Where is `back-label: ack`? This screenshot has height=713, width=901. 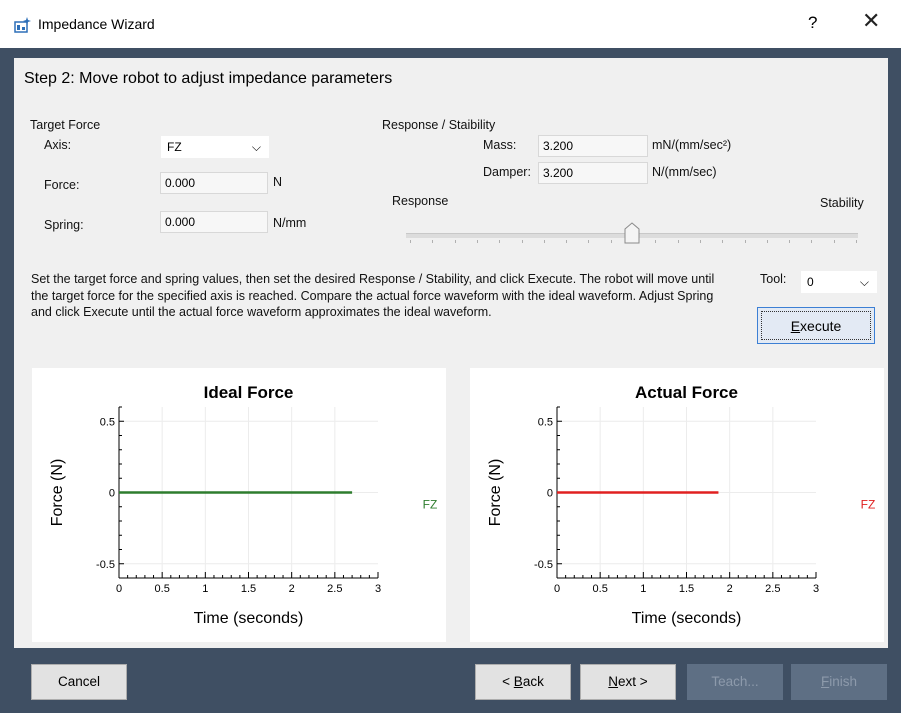 back-label: ack is located at coordinates (533, 681).